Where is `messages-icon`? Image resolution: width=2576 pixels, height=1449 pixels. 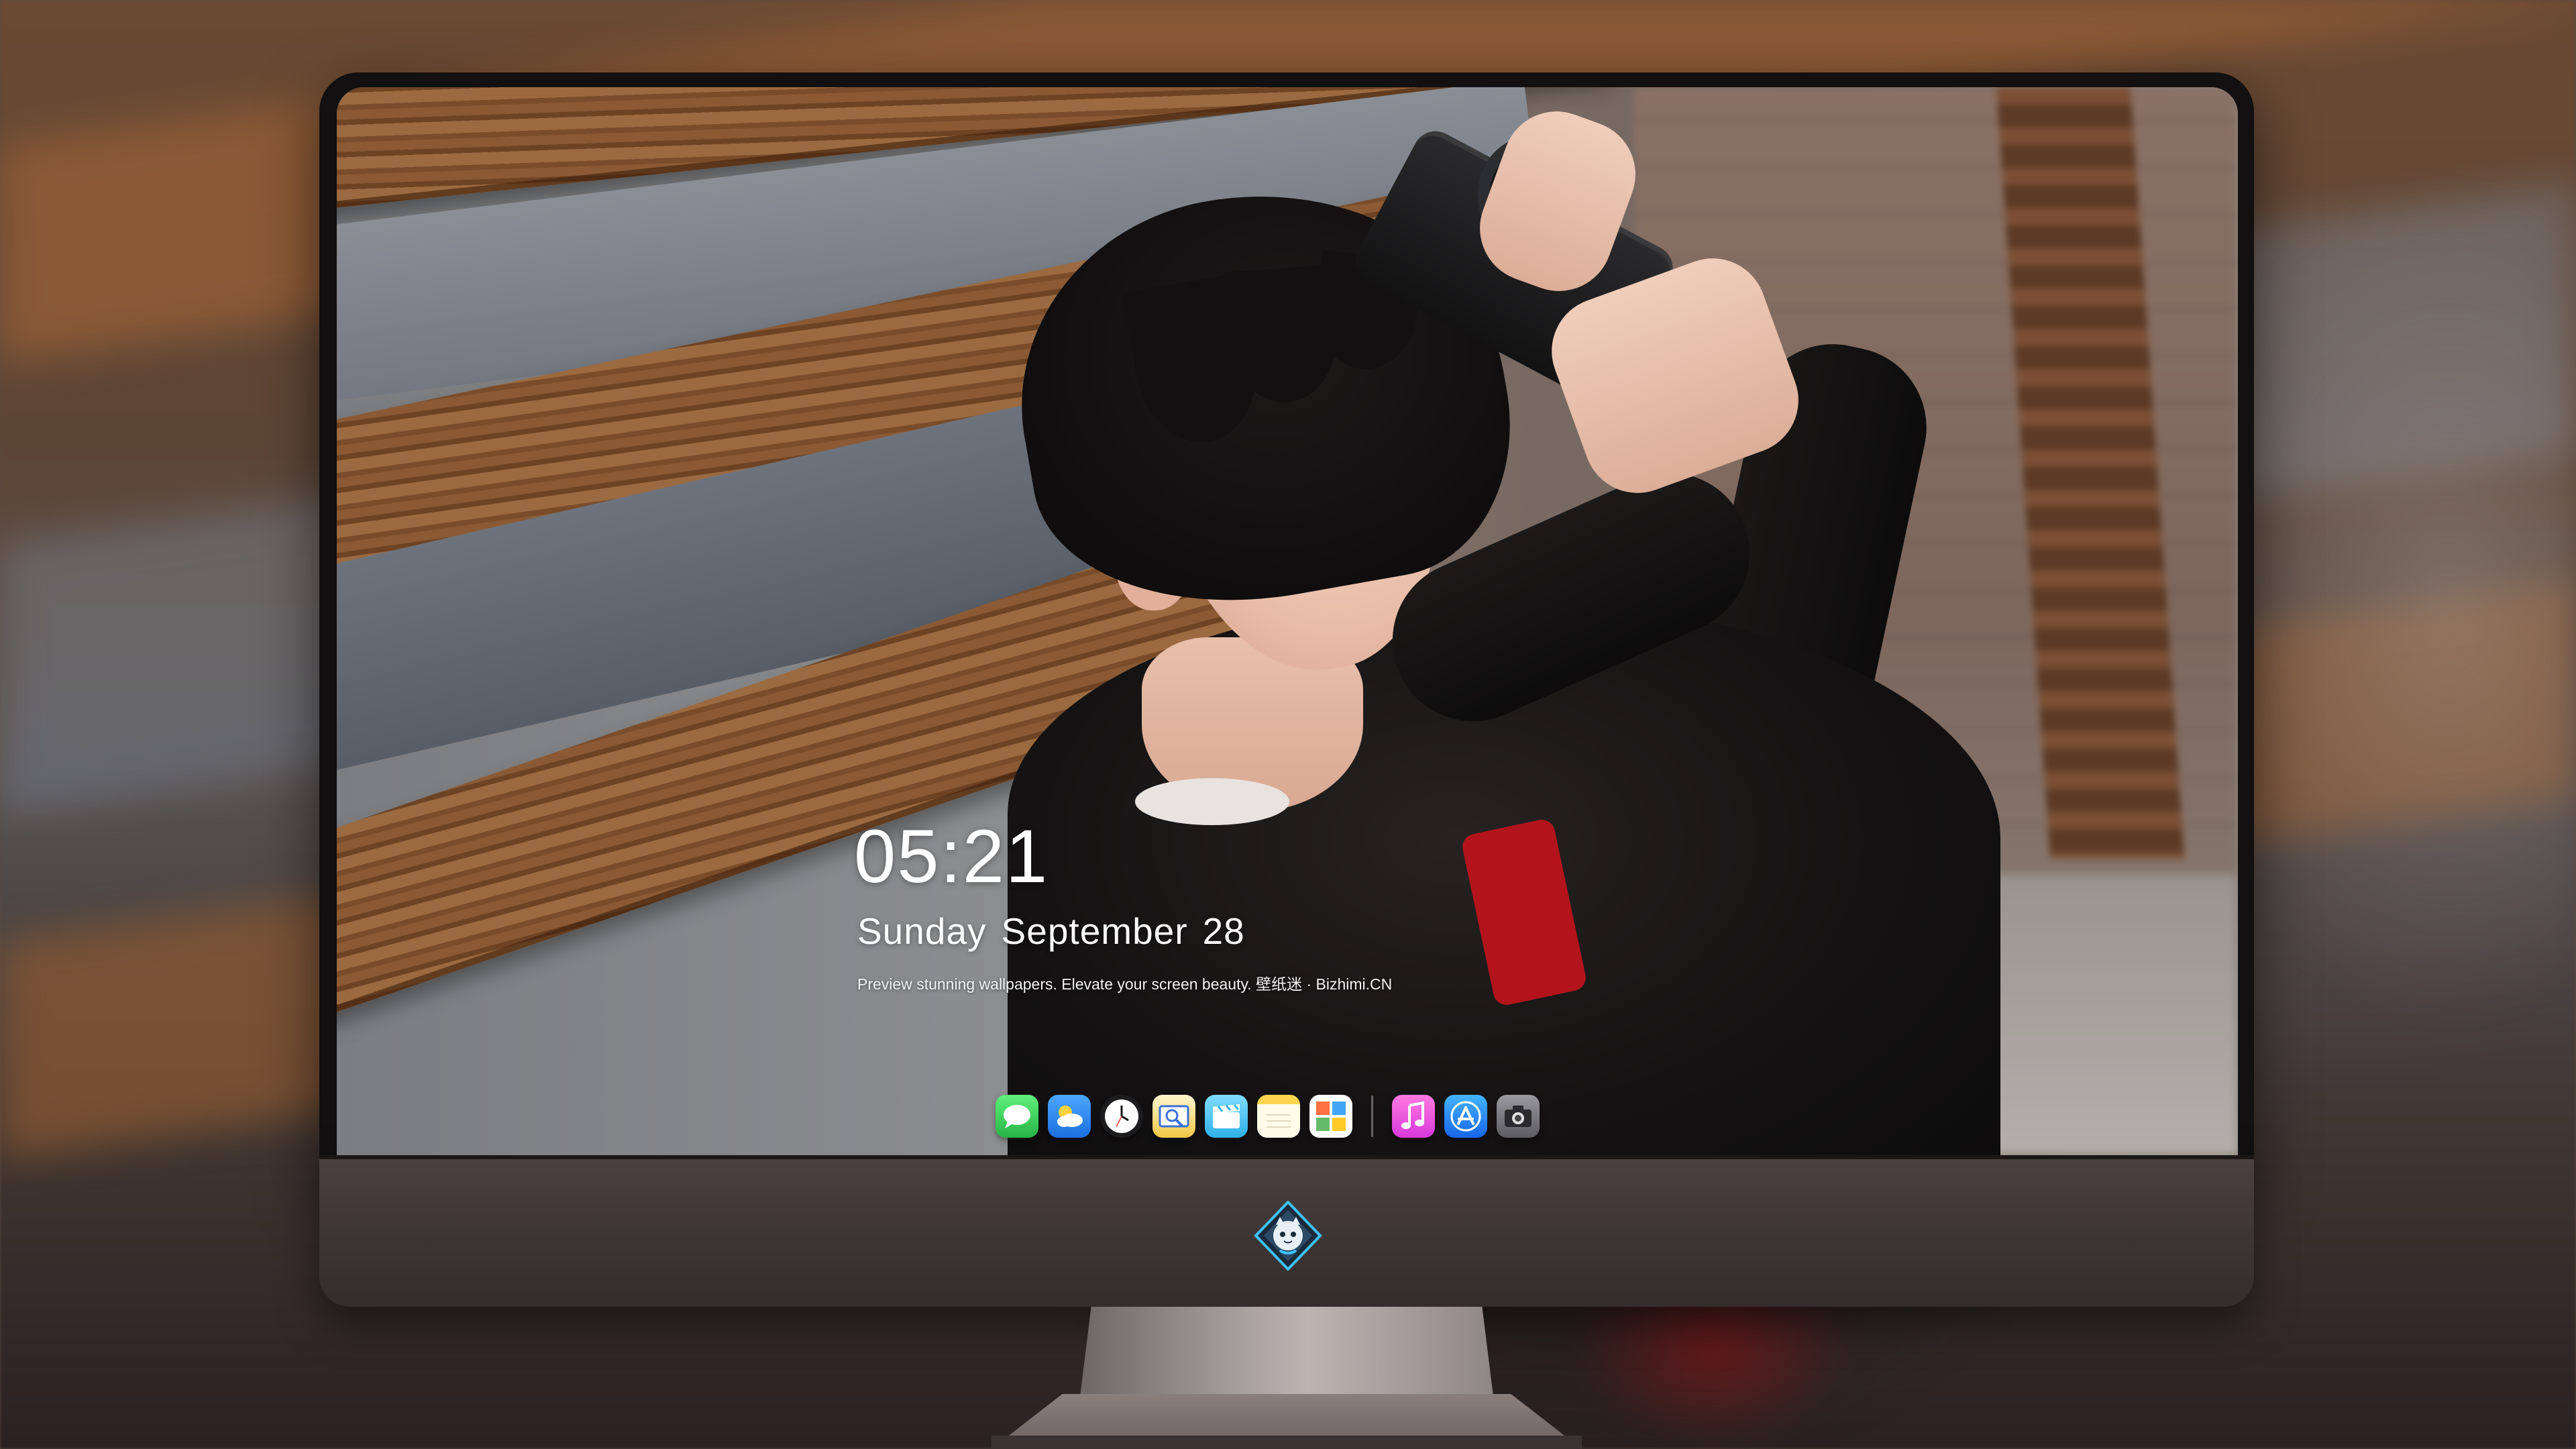 messages-icon is located at coordinates (1017, 1116).